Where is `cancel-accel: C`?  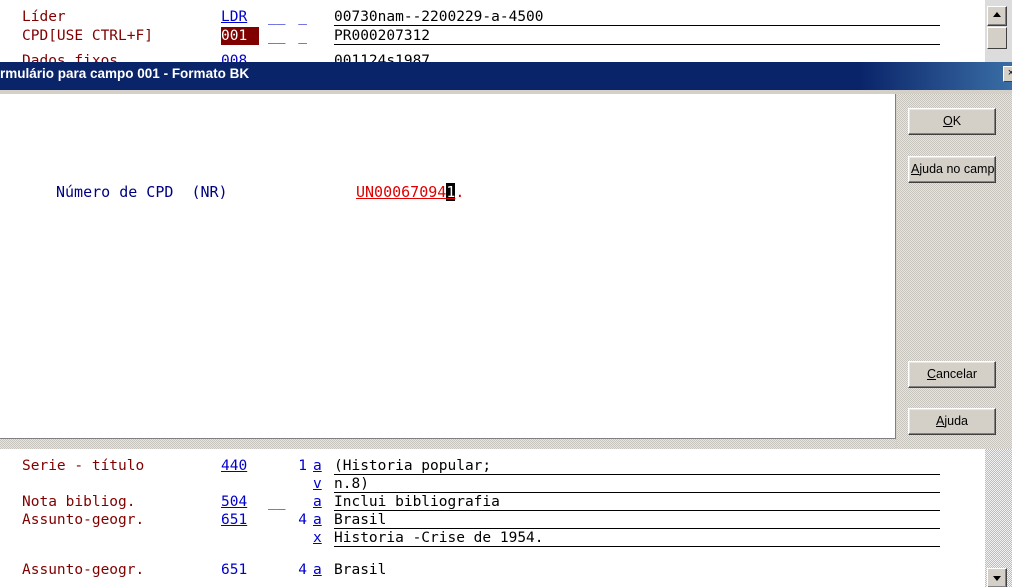
cancel-accel: C is located at coordinates (931, 374).